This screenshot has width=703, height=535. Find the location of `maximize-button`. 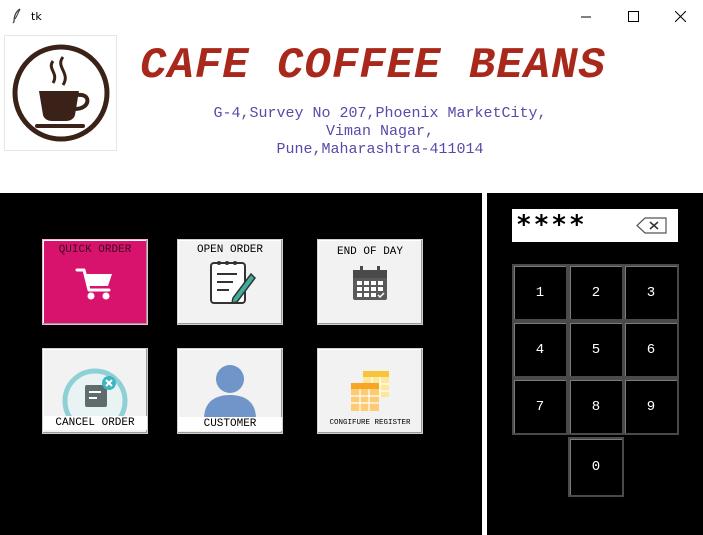

maximize-button is located at coordinates (633, 16).